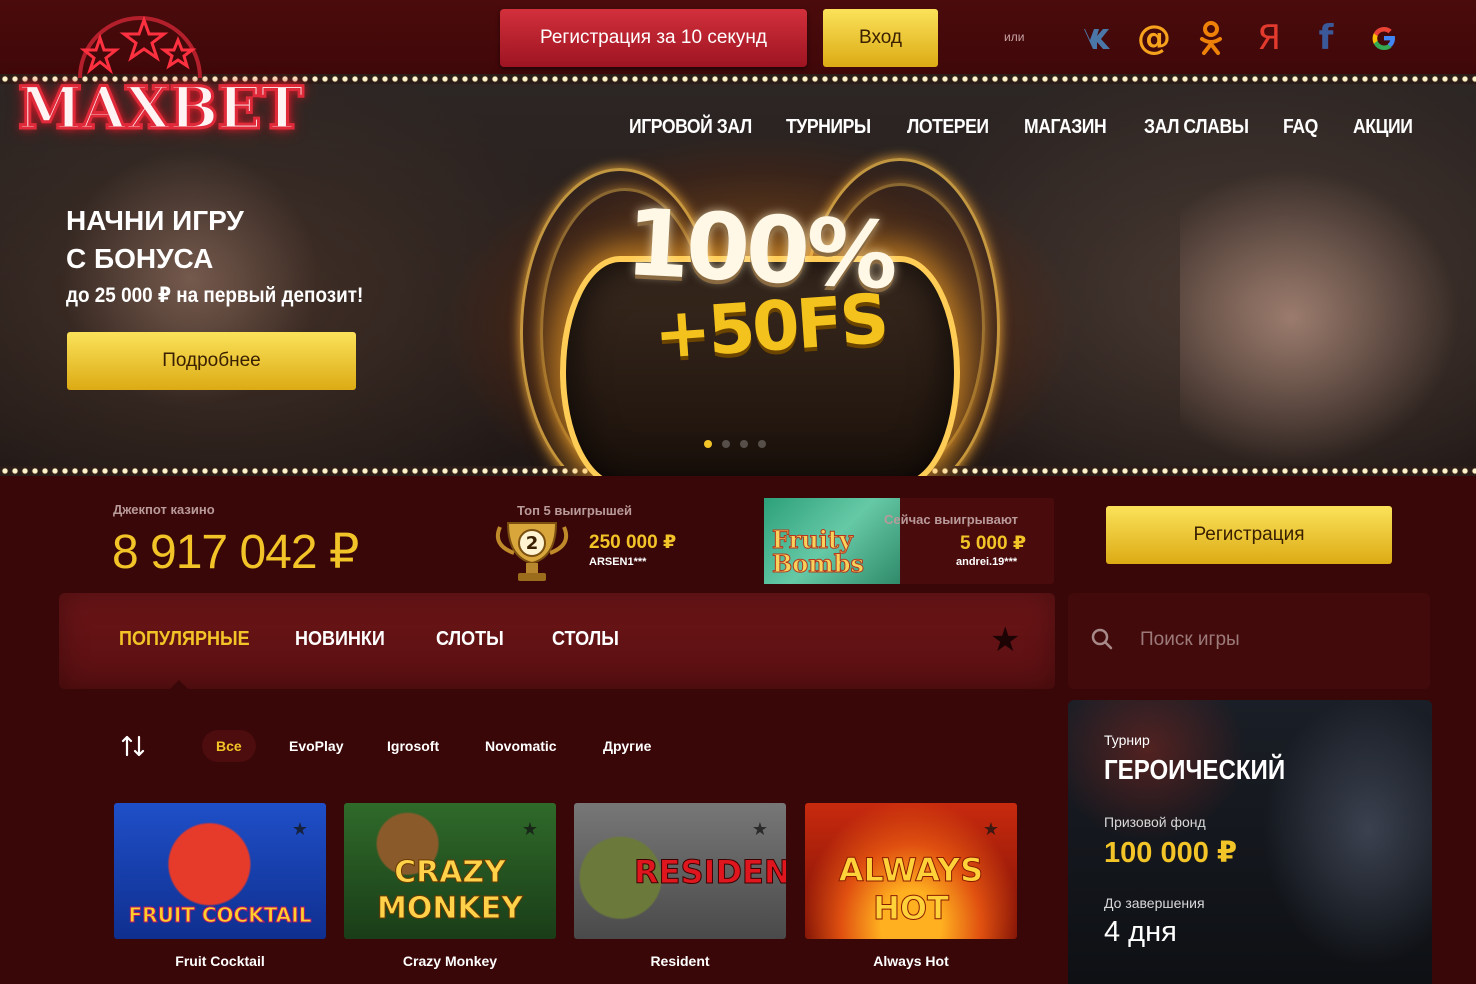 This screenshot has height=984, width=1476. What do you see at coordinates (1249, 535) in the screenshot?
I see `register-side-button: Регистрация` at bounding box center [1249, 535].